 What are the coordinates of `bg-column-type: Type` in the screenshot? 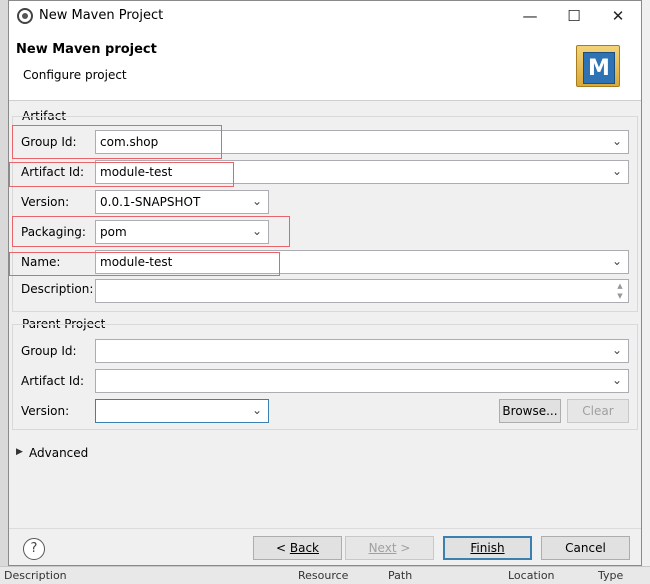 It's located at (611, 575).